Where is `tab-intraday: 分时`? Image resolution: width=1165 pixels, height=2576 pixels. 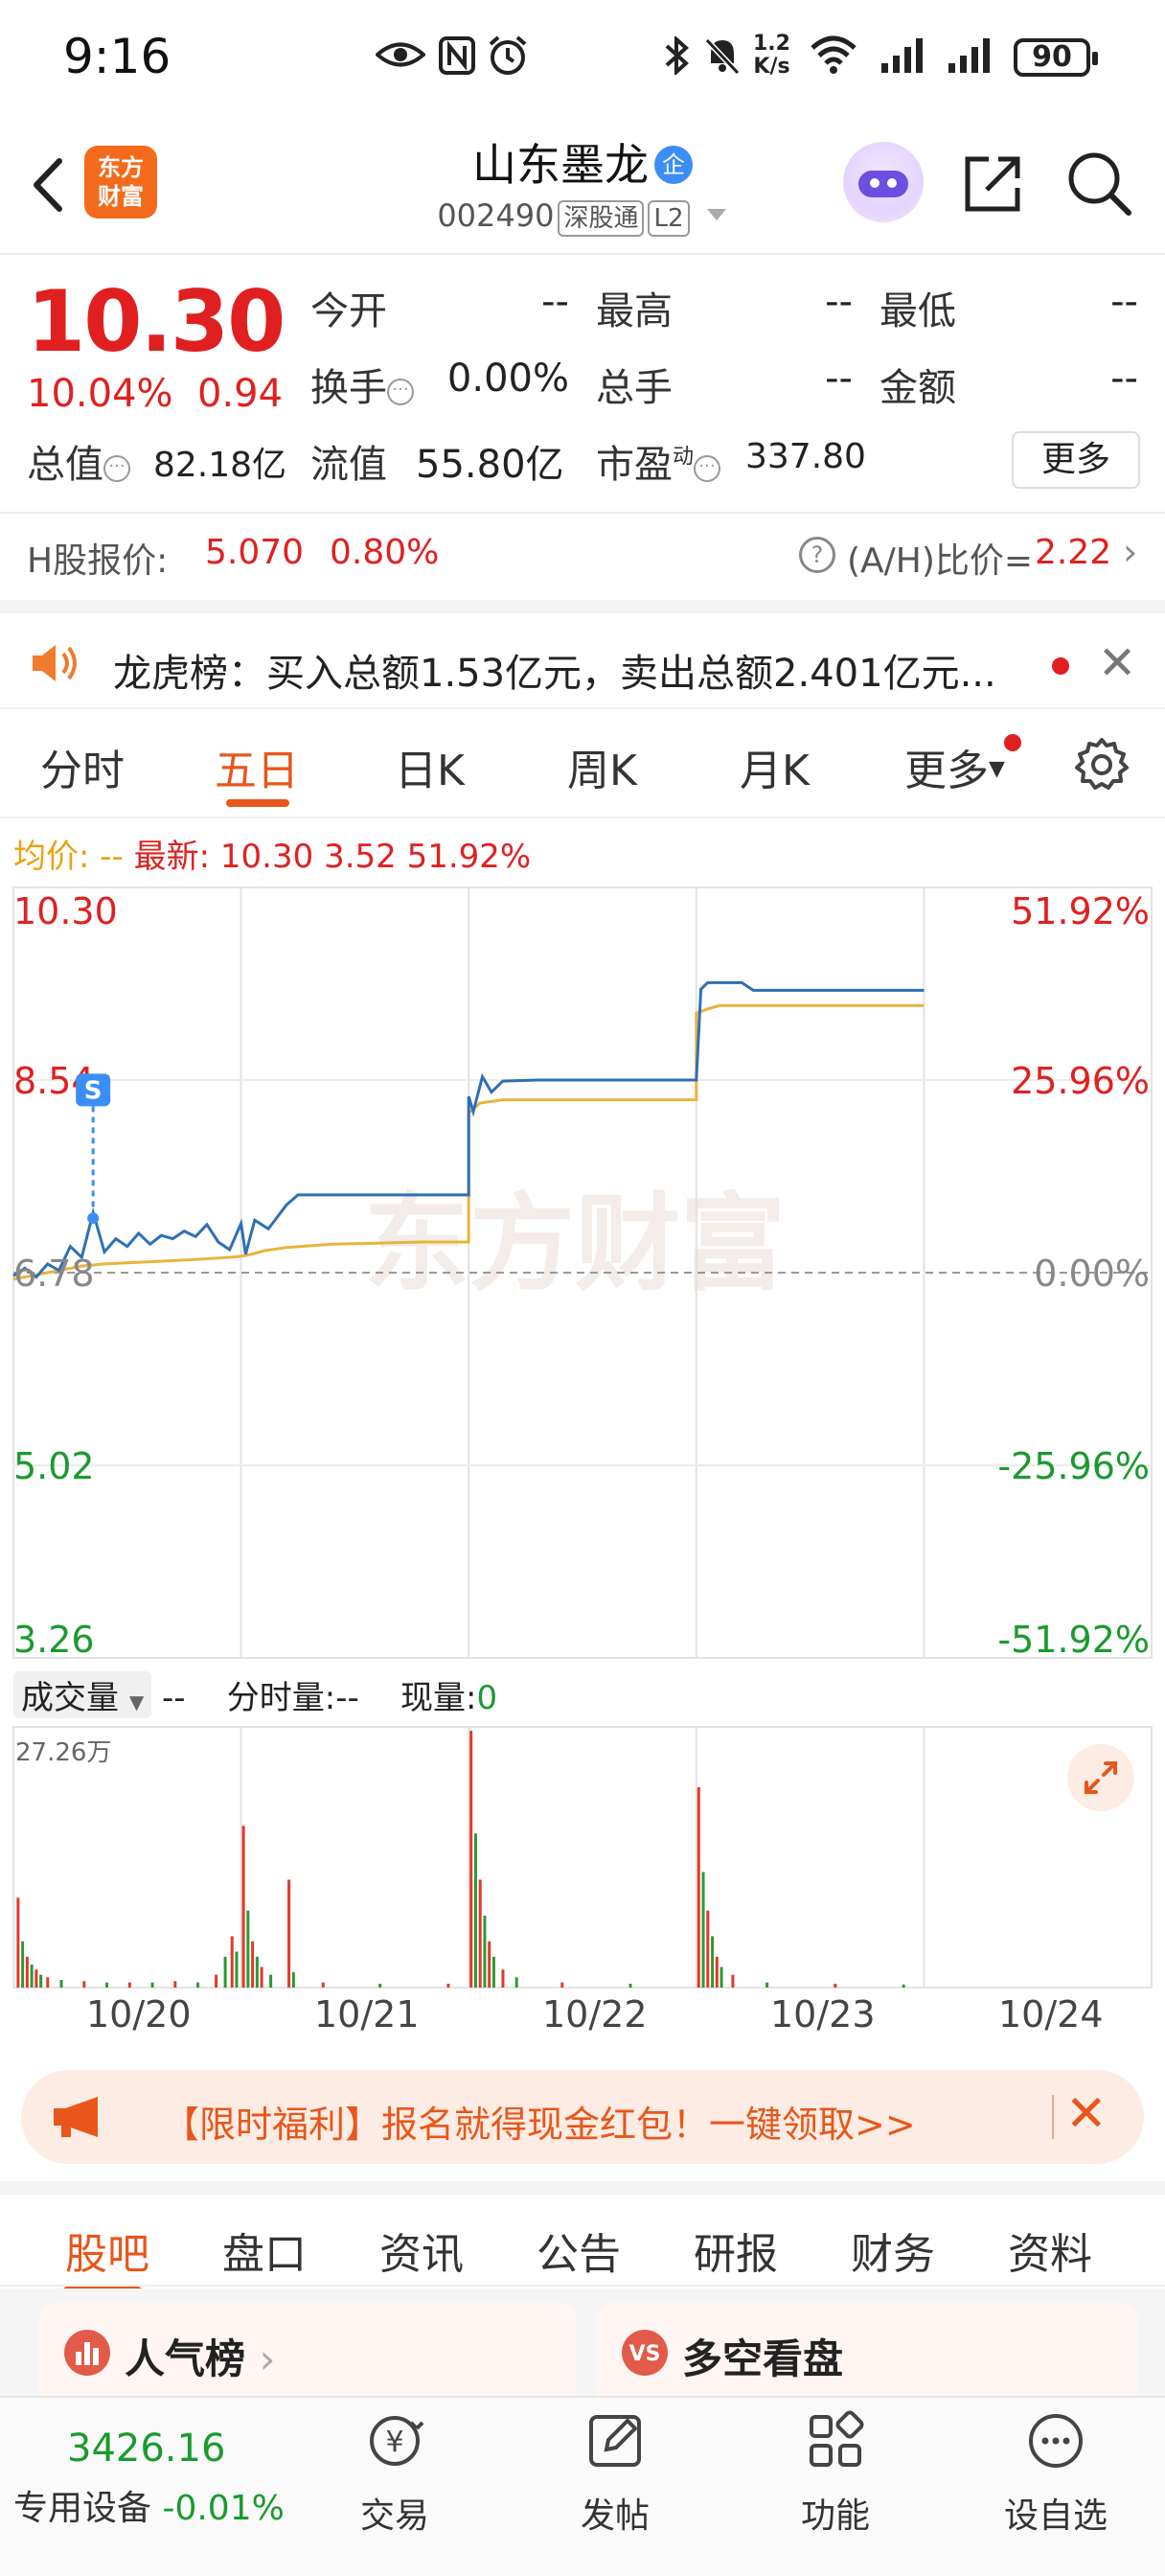 tab-intraday: 分时 is located at coordinates (82, 766).